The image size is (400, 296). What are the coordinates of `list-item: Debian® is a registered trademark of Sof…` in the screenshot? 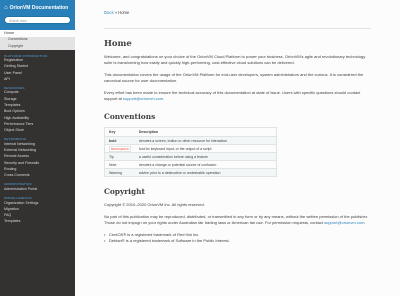 It's located at (237, 241).